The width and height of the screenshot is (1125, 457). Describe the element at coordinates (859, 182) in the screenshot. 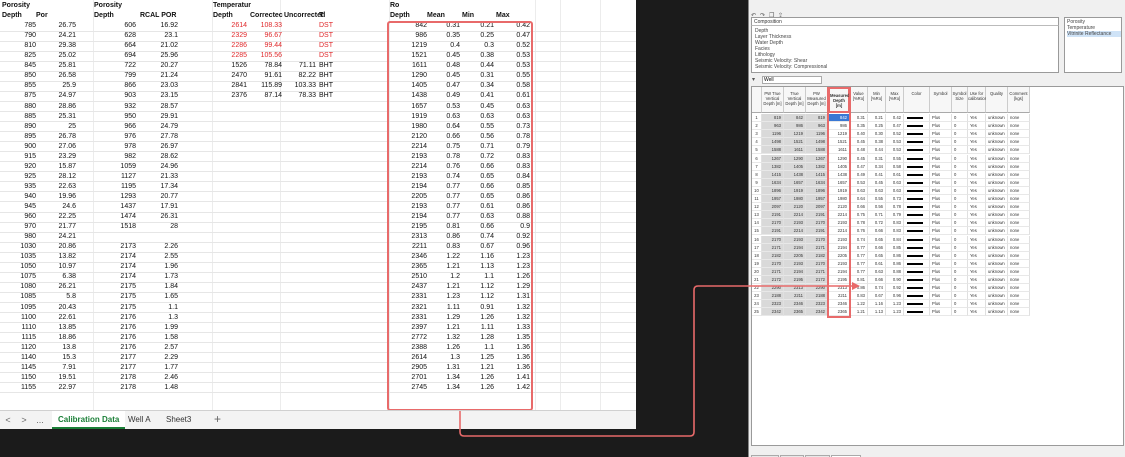

I see `table-cell: 0.53` at that location.